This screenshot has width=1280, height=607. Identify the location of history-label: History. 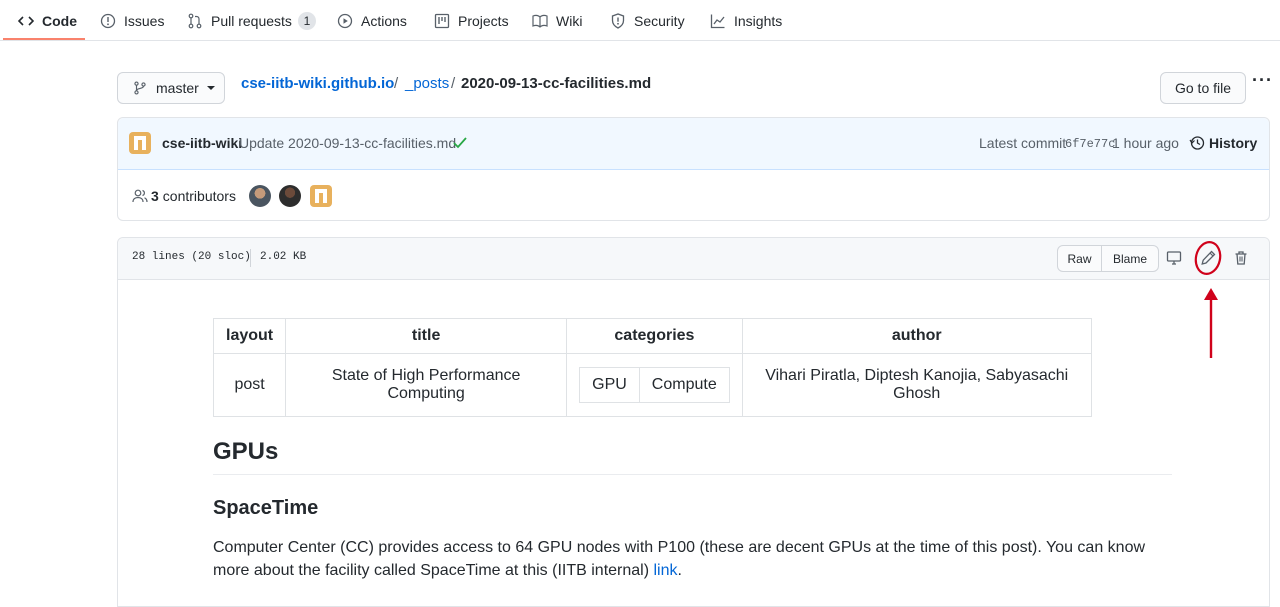
(1233, 143).